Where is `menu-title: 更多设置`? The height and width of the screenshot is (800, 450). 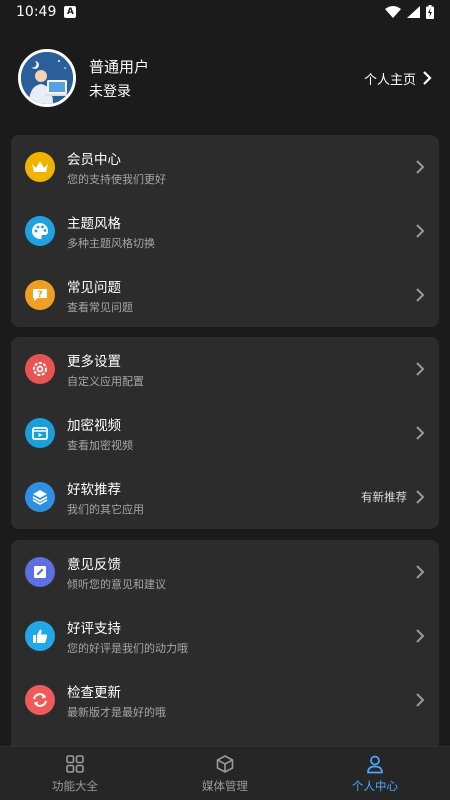 menu-title: 更多设置 is located at coordinates (94, 361).